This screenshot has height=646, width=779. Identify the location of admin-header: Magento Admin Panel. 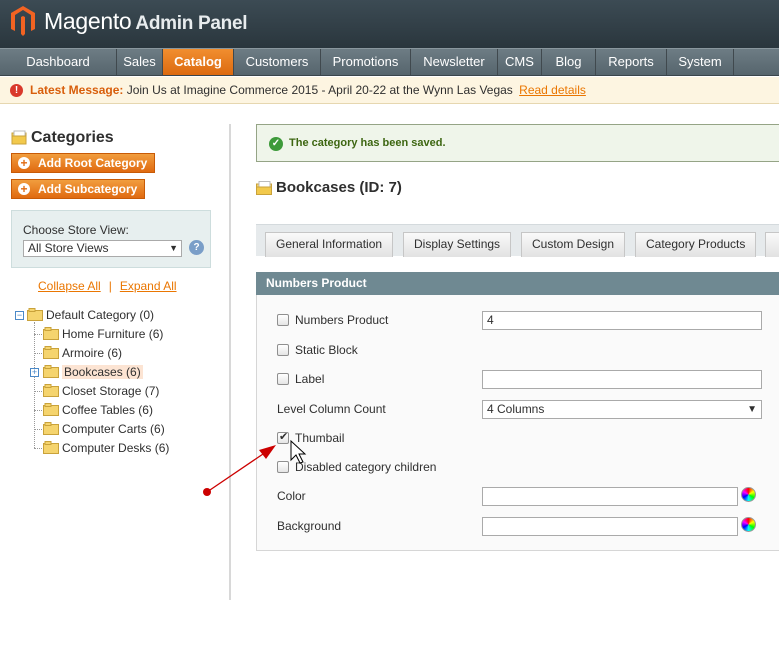
(389, 24).